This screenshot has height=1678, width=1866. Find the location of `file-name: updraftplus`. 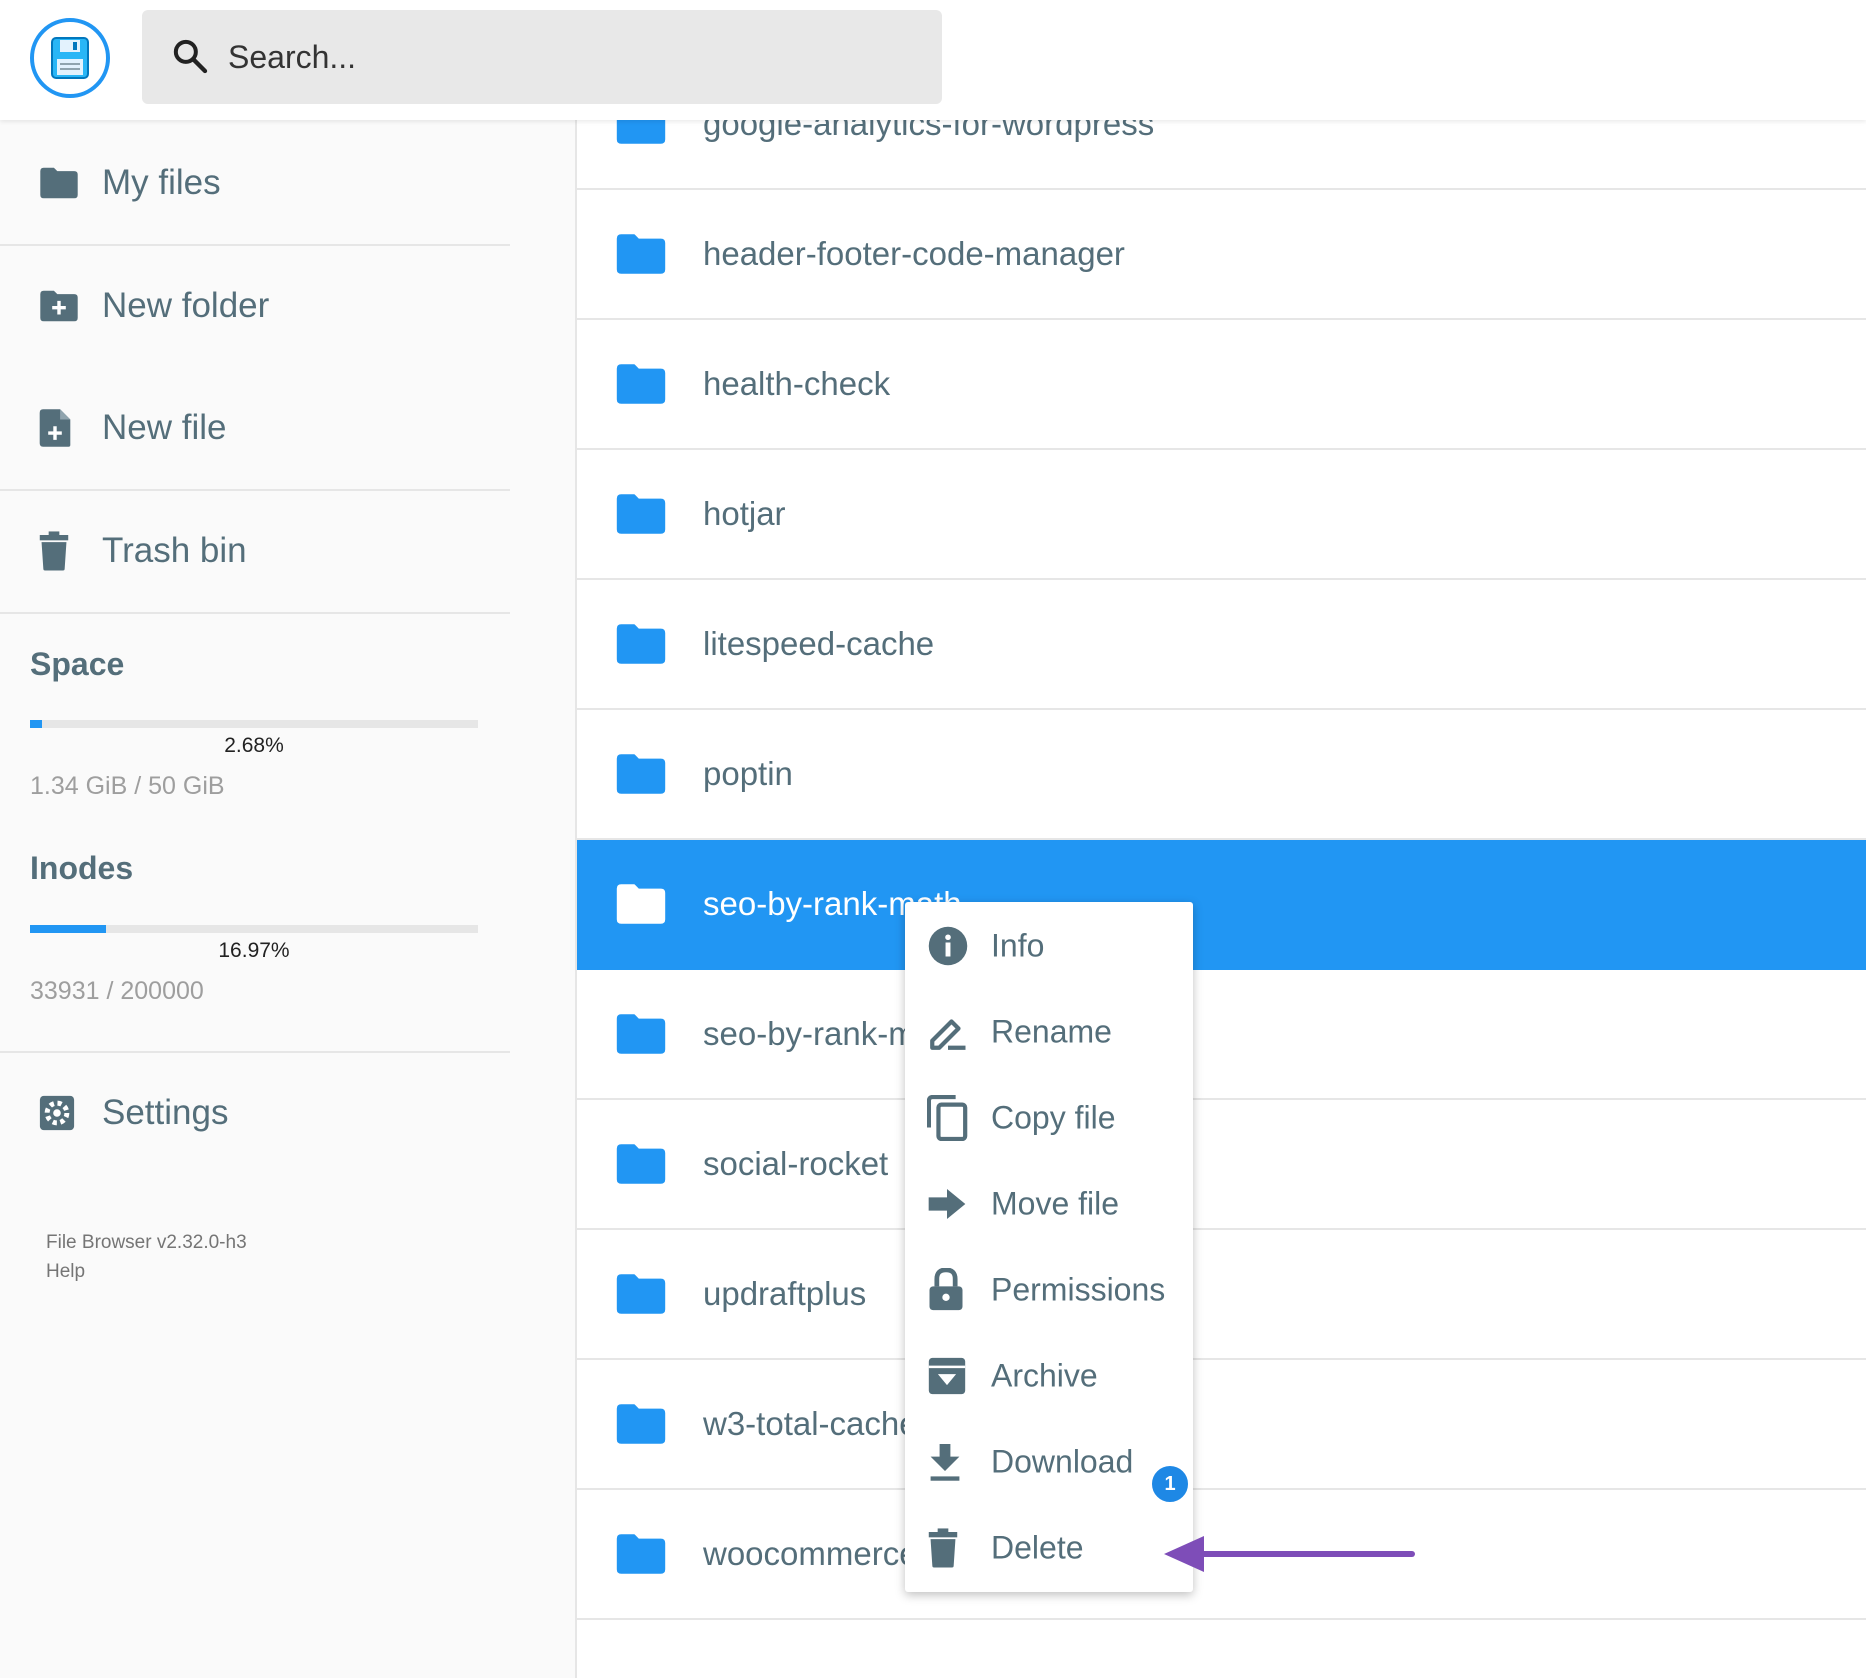

file-name: updraftplus is located at coordinates (785, 1293).